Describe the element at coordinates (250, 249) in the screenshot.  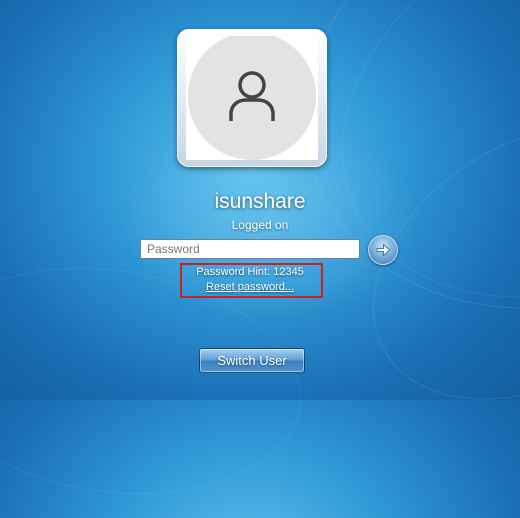
I see `password-input` at that location.